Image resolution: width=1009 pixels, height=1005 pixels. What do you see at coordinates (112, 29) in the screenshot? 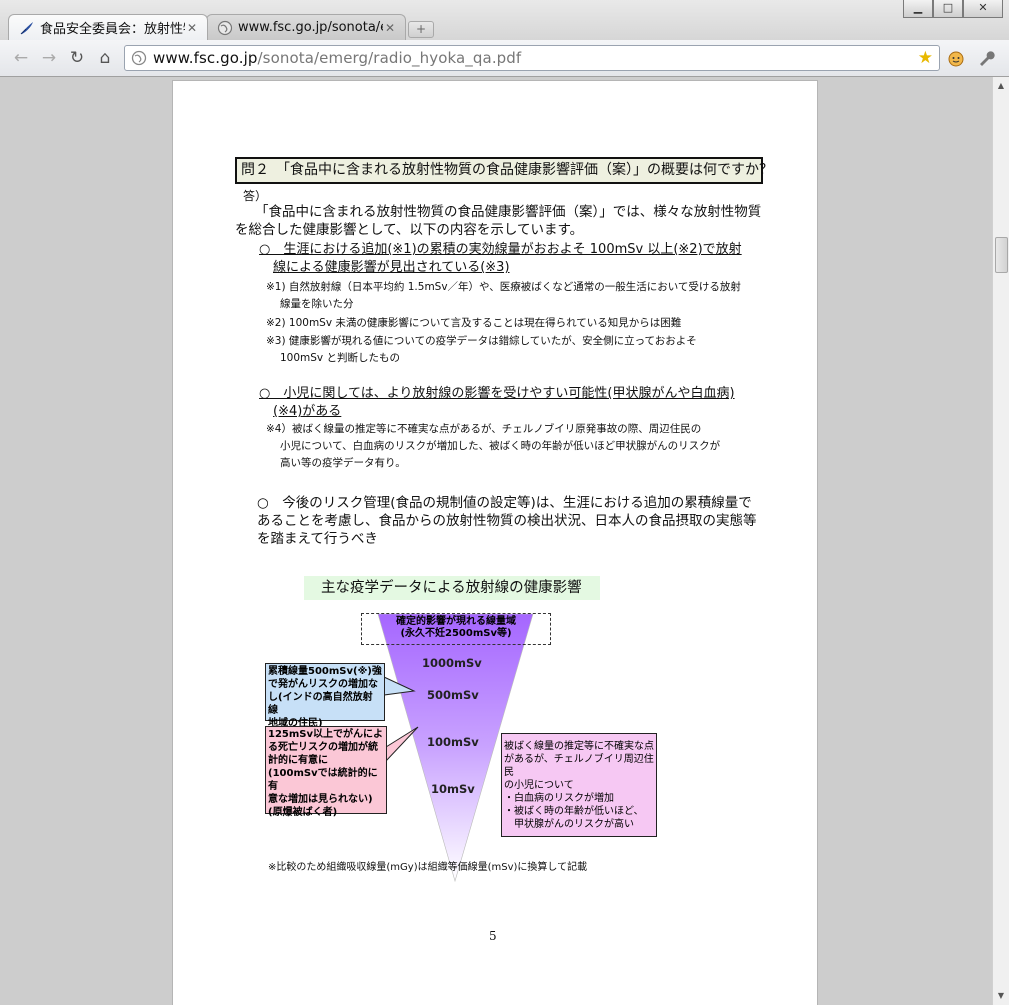
I see `tab-label: 食品安全委員会：放射性物` at bounding box center [112, 29].